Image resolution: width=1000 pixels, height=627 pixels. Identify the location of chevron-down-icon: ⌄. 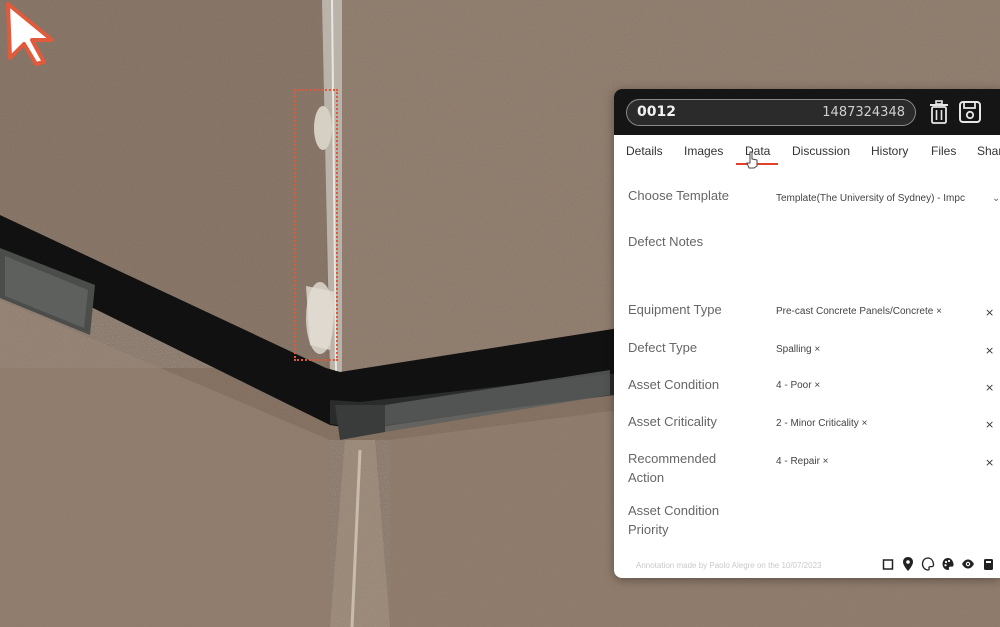
(996, 198).